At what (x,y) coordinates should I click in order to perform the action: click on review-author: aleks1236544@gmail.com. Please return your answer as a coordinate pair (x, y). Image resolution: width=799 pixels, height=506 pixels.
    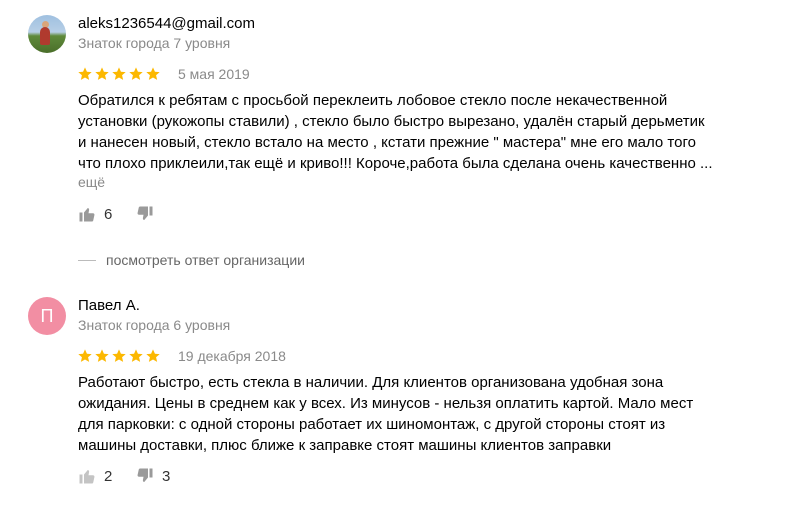
    Looking at the image, I should click on (166, 23).